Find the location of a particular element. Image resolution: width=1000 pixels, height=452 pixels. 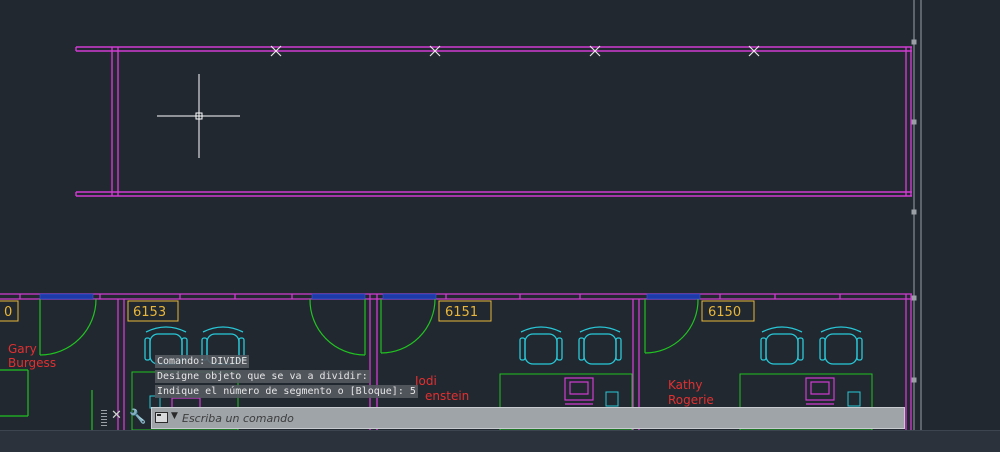

grip-icon is located at coordinates (104, 418).